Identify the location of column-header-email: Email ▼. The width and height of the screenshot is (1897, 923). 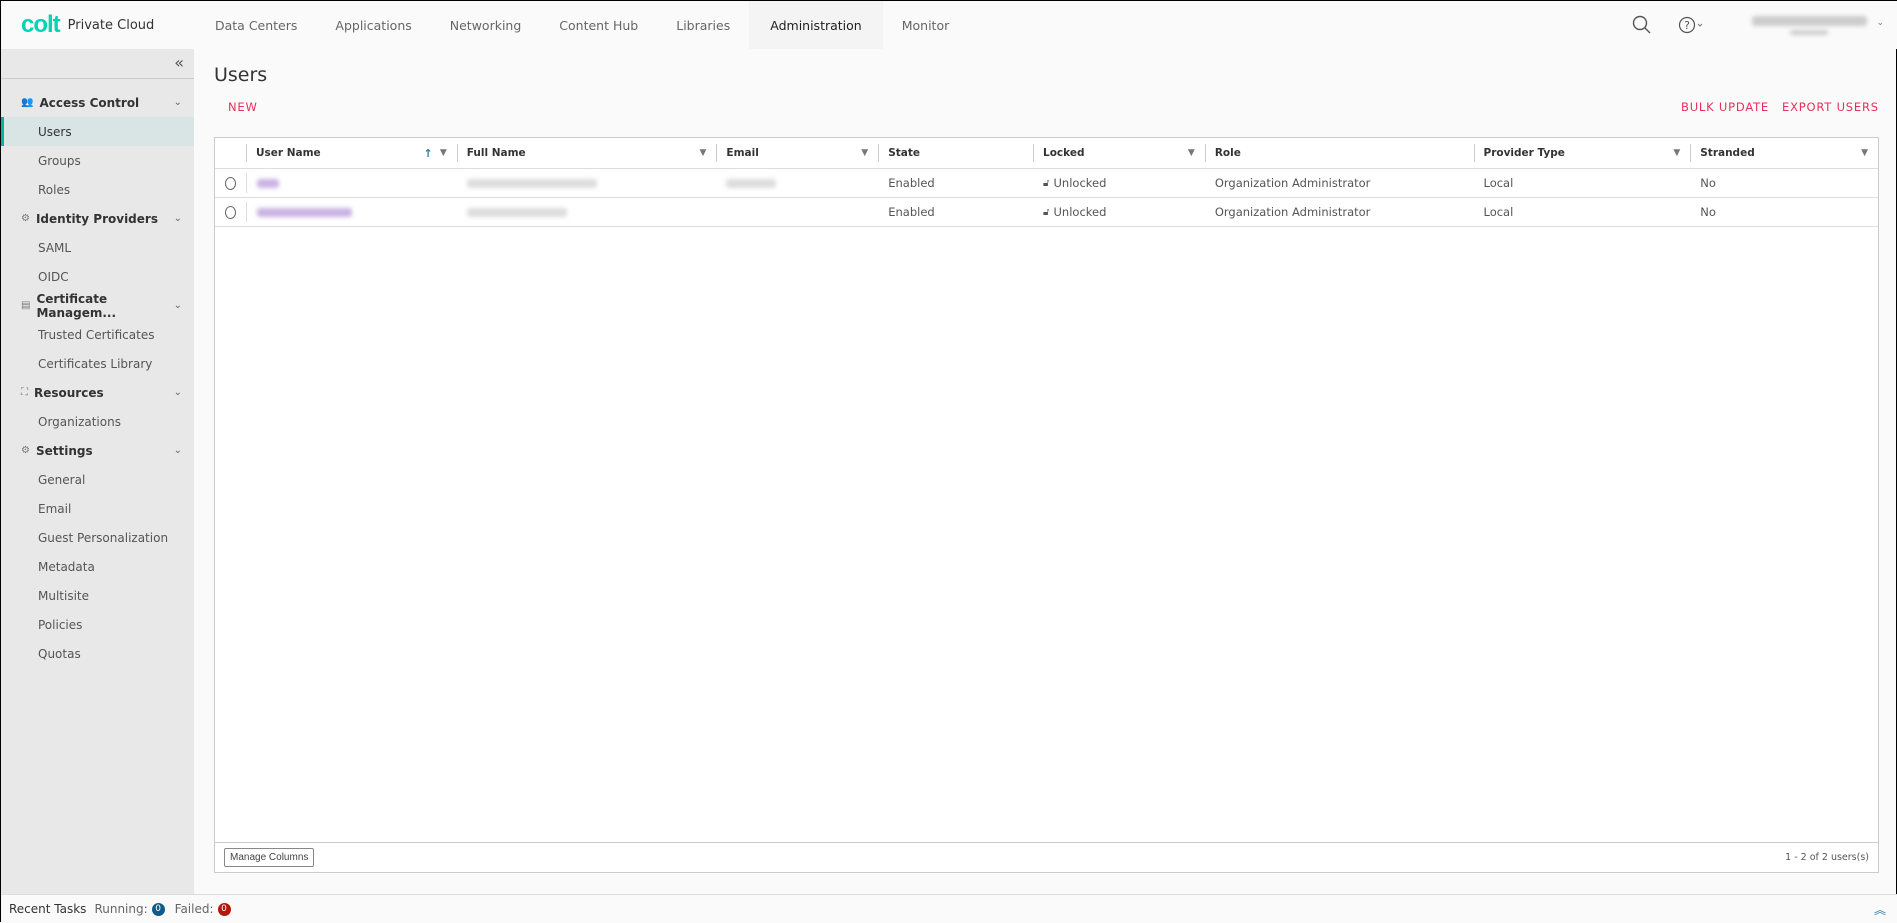
(797, 153).